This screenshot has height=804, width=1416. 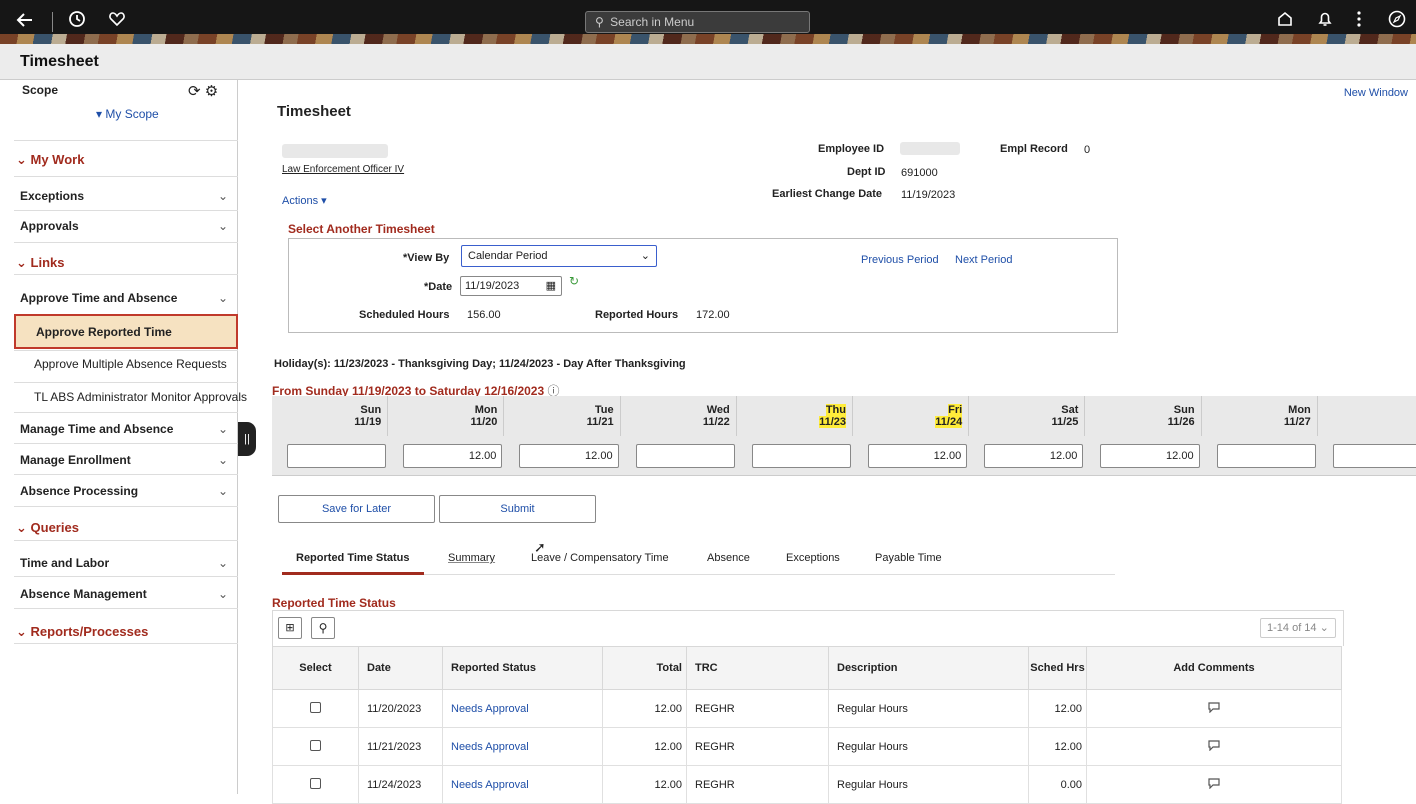 What do you see at coordinates (600, 558) in the screenshot?
I see `tab-leave-comp-time: Leave / Compensatory Time` at bounding box center [600, 558].